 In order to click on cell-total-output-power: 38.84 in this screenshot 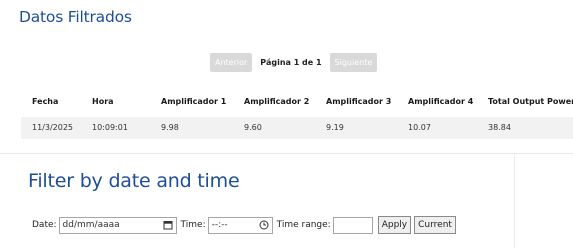, I will do `click(499, 127)`.